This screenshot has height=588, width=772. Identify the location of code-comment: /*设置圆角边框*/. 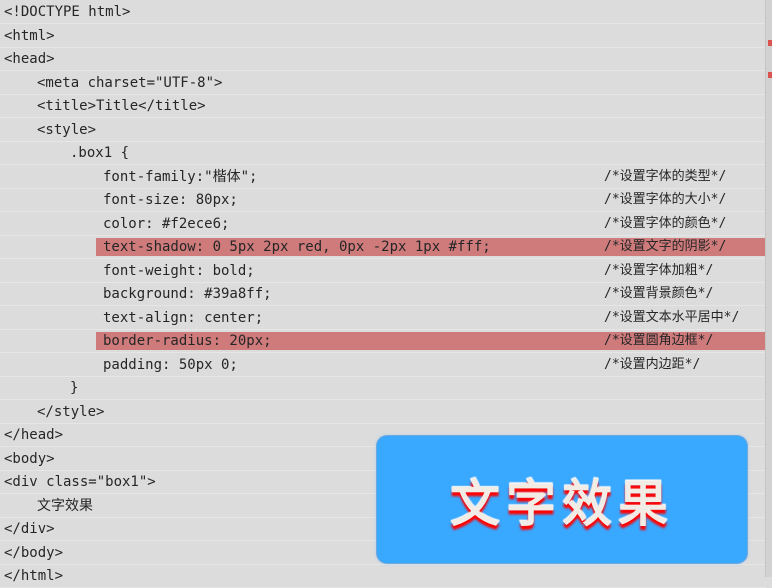
(659, 340).